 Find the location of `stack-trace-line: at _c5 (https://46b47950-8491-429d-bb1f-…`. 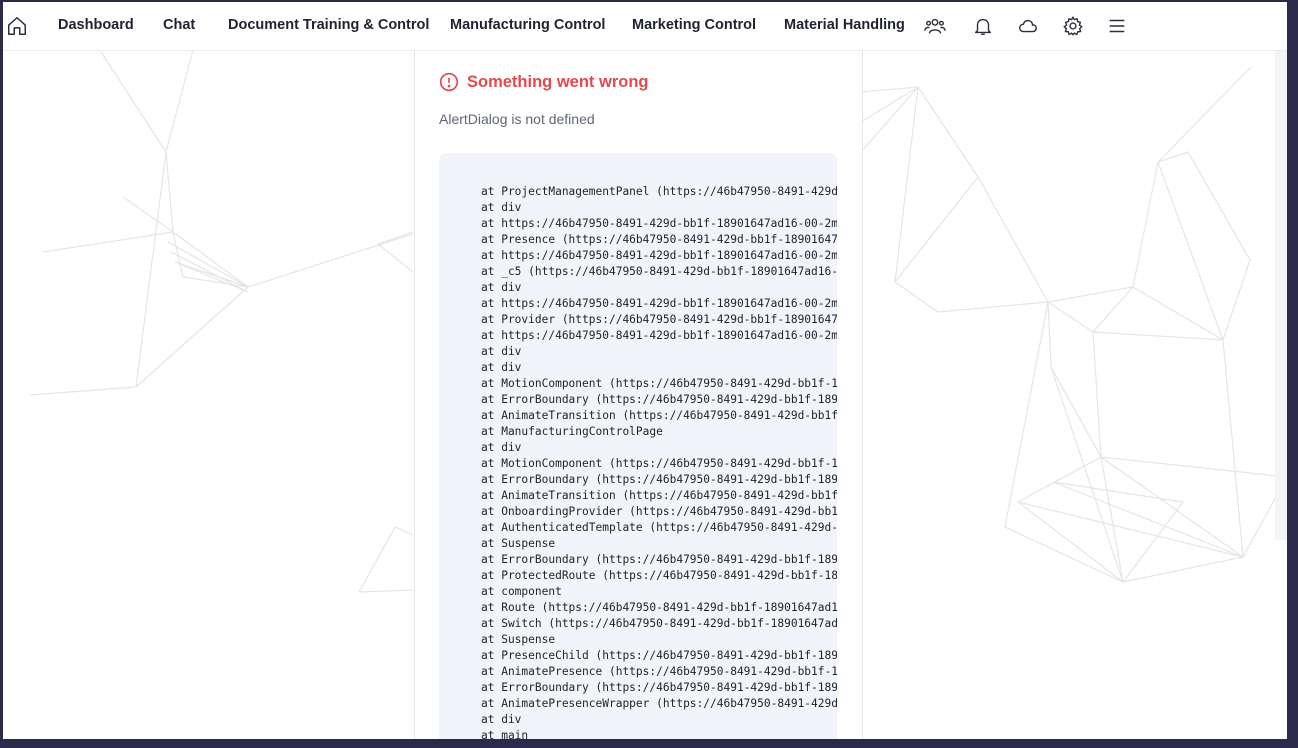

stack-trace-line: at _c5 (https://46b47950-8491-429d-bb1f-… is located at coordinates (659, 271).